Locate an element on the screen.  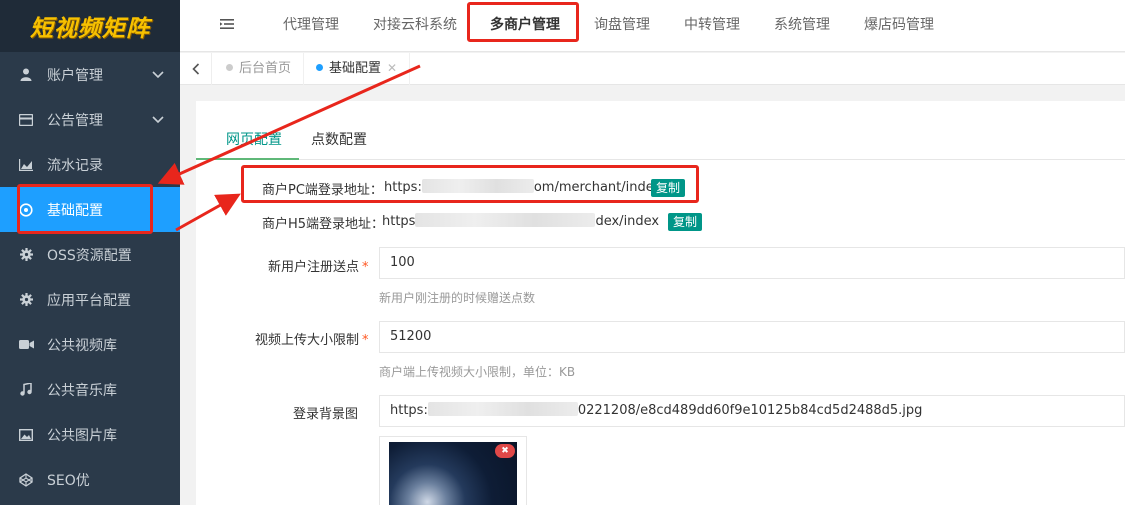
close-icon: ✕ is located at coordinates (392, 68).